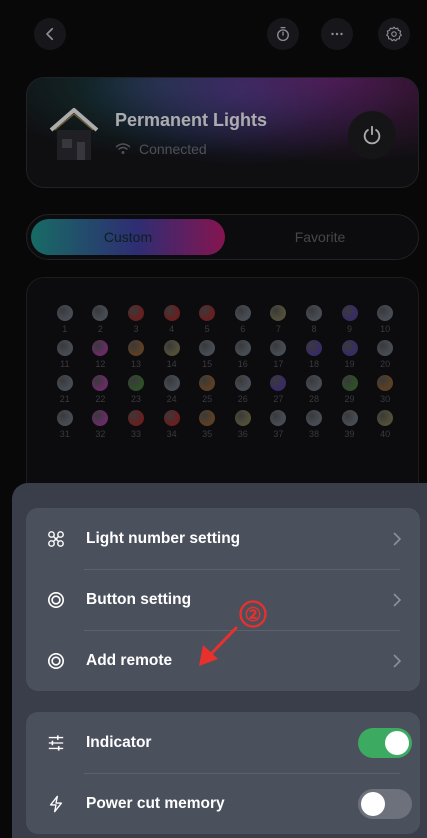 Image resolution: width=427 pixels, height=838 pixels. Describe the element at coordinates (163, 538) in the screenshot. I see `light-number-setting-label: Light number setting` at that location.